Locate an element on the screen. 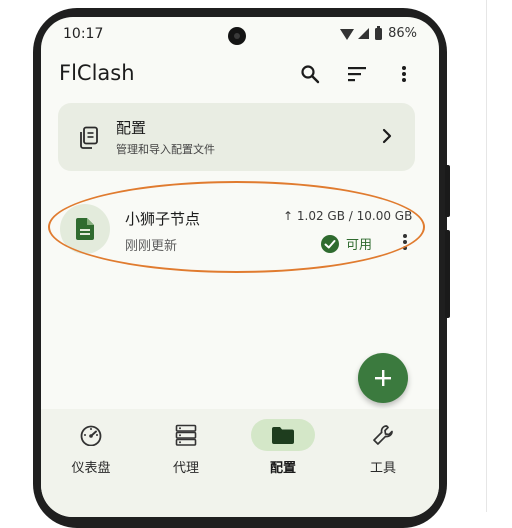  nav-dashboard: 仪表盘 is located at coordinates (91, 447).